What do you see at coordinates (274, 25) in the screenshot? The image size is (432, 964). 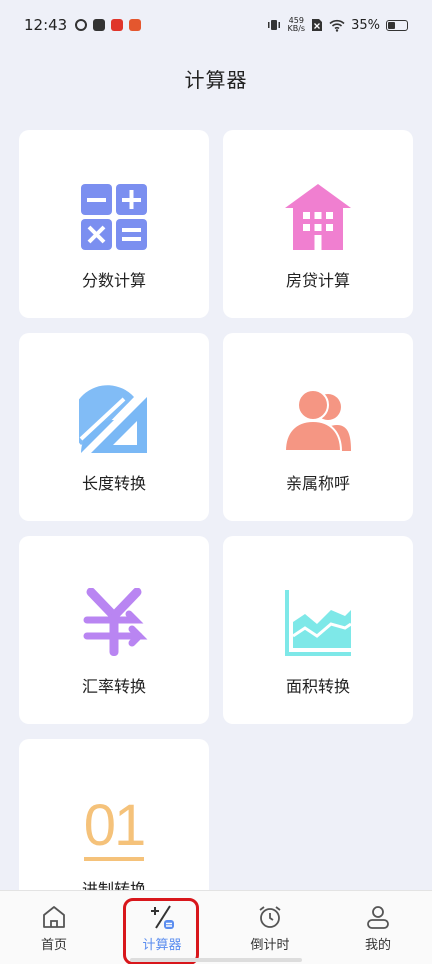 I see `vibrate-icon` at bounding box center [274, 25].